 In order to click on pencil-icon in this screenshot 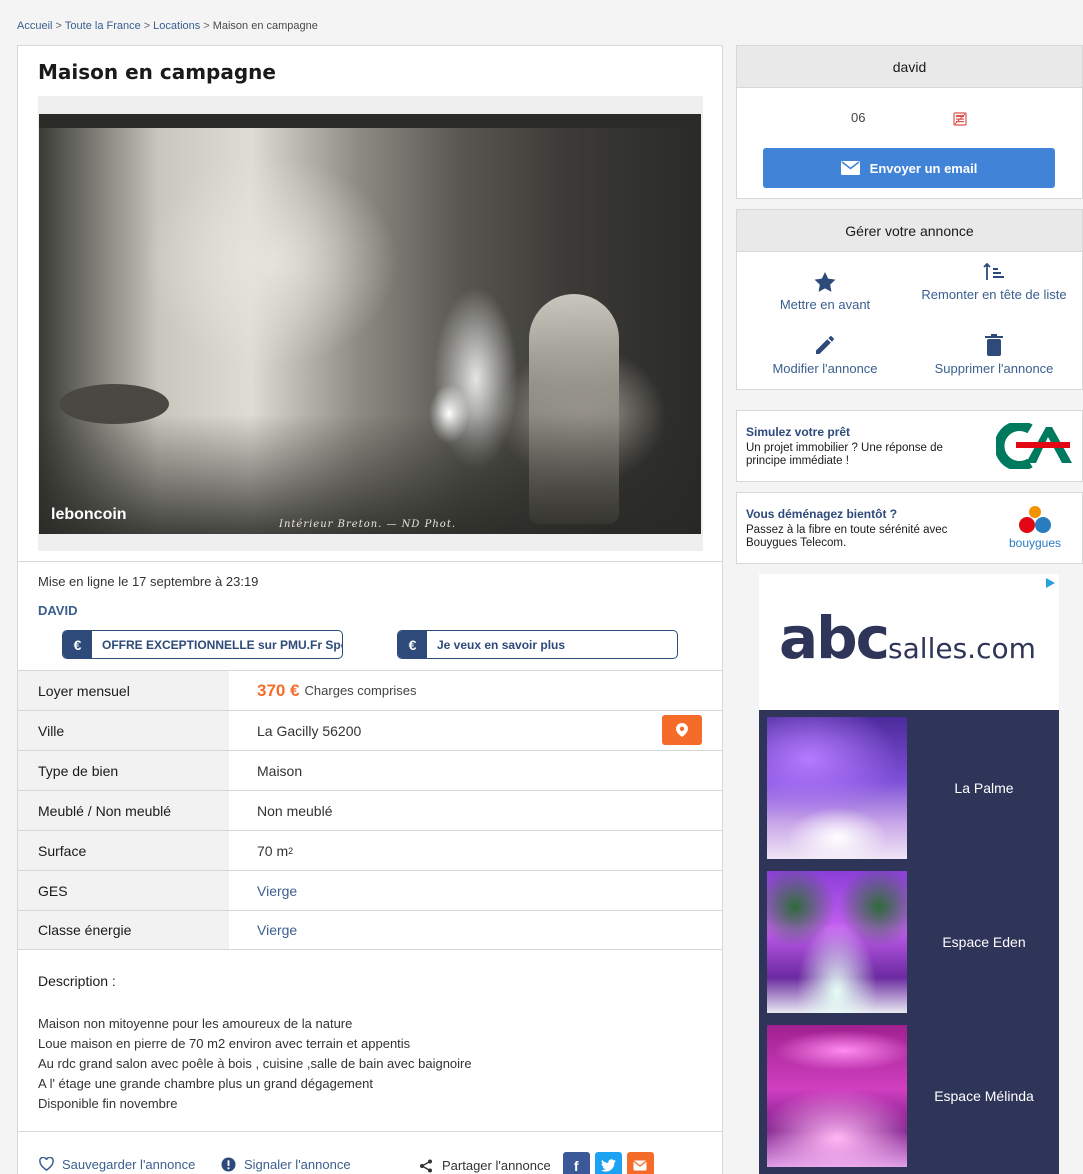, I will do `click(825, 345)`.